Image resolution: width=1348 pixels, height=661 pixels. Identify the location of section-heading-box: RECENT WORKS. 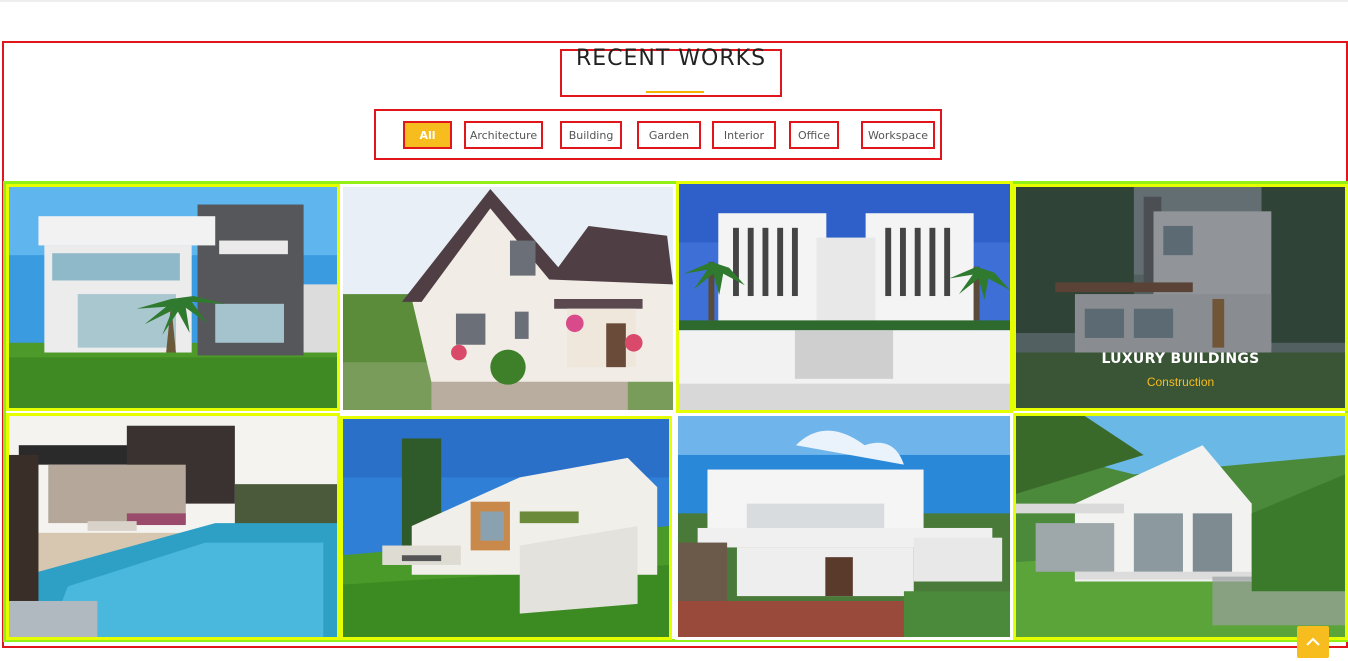
(671, 71).